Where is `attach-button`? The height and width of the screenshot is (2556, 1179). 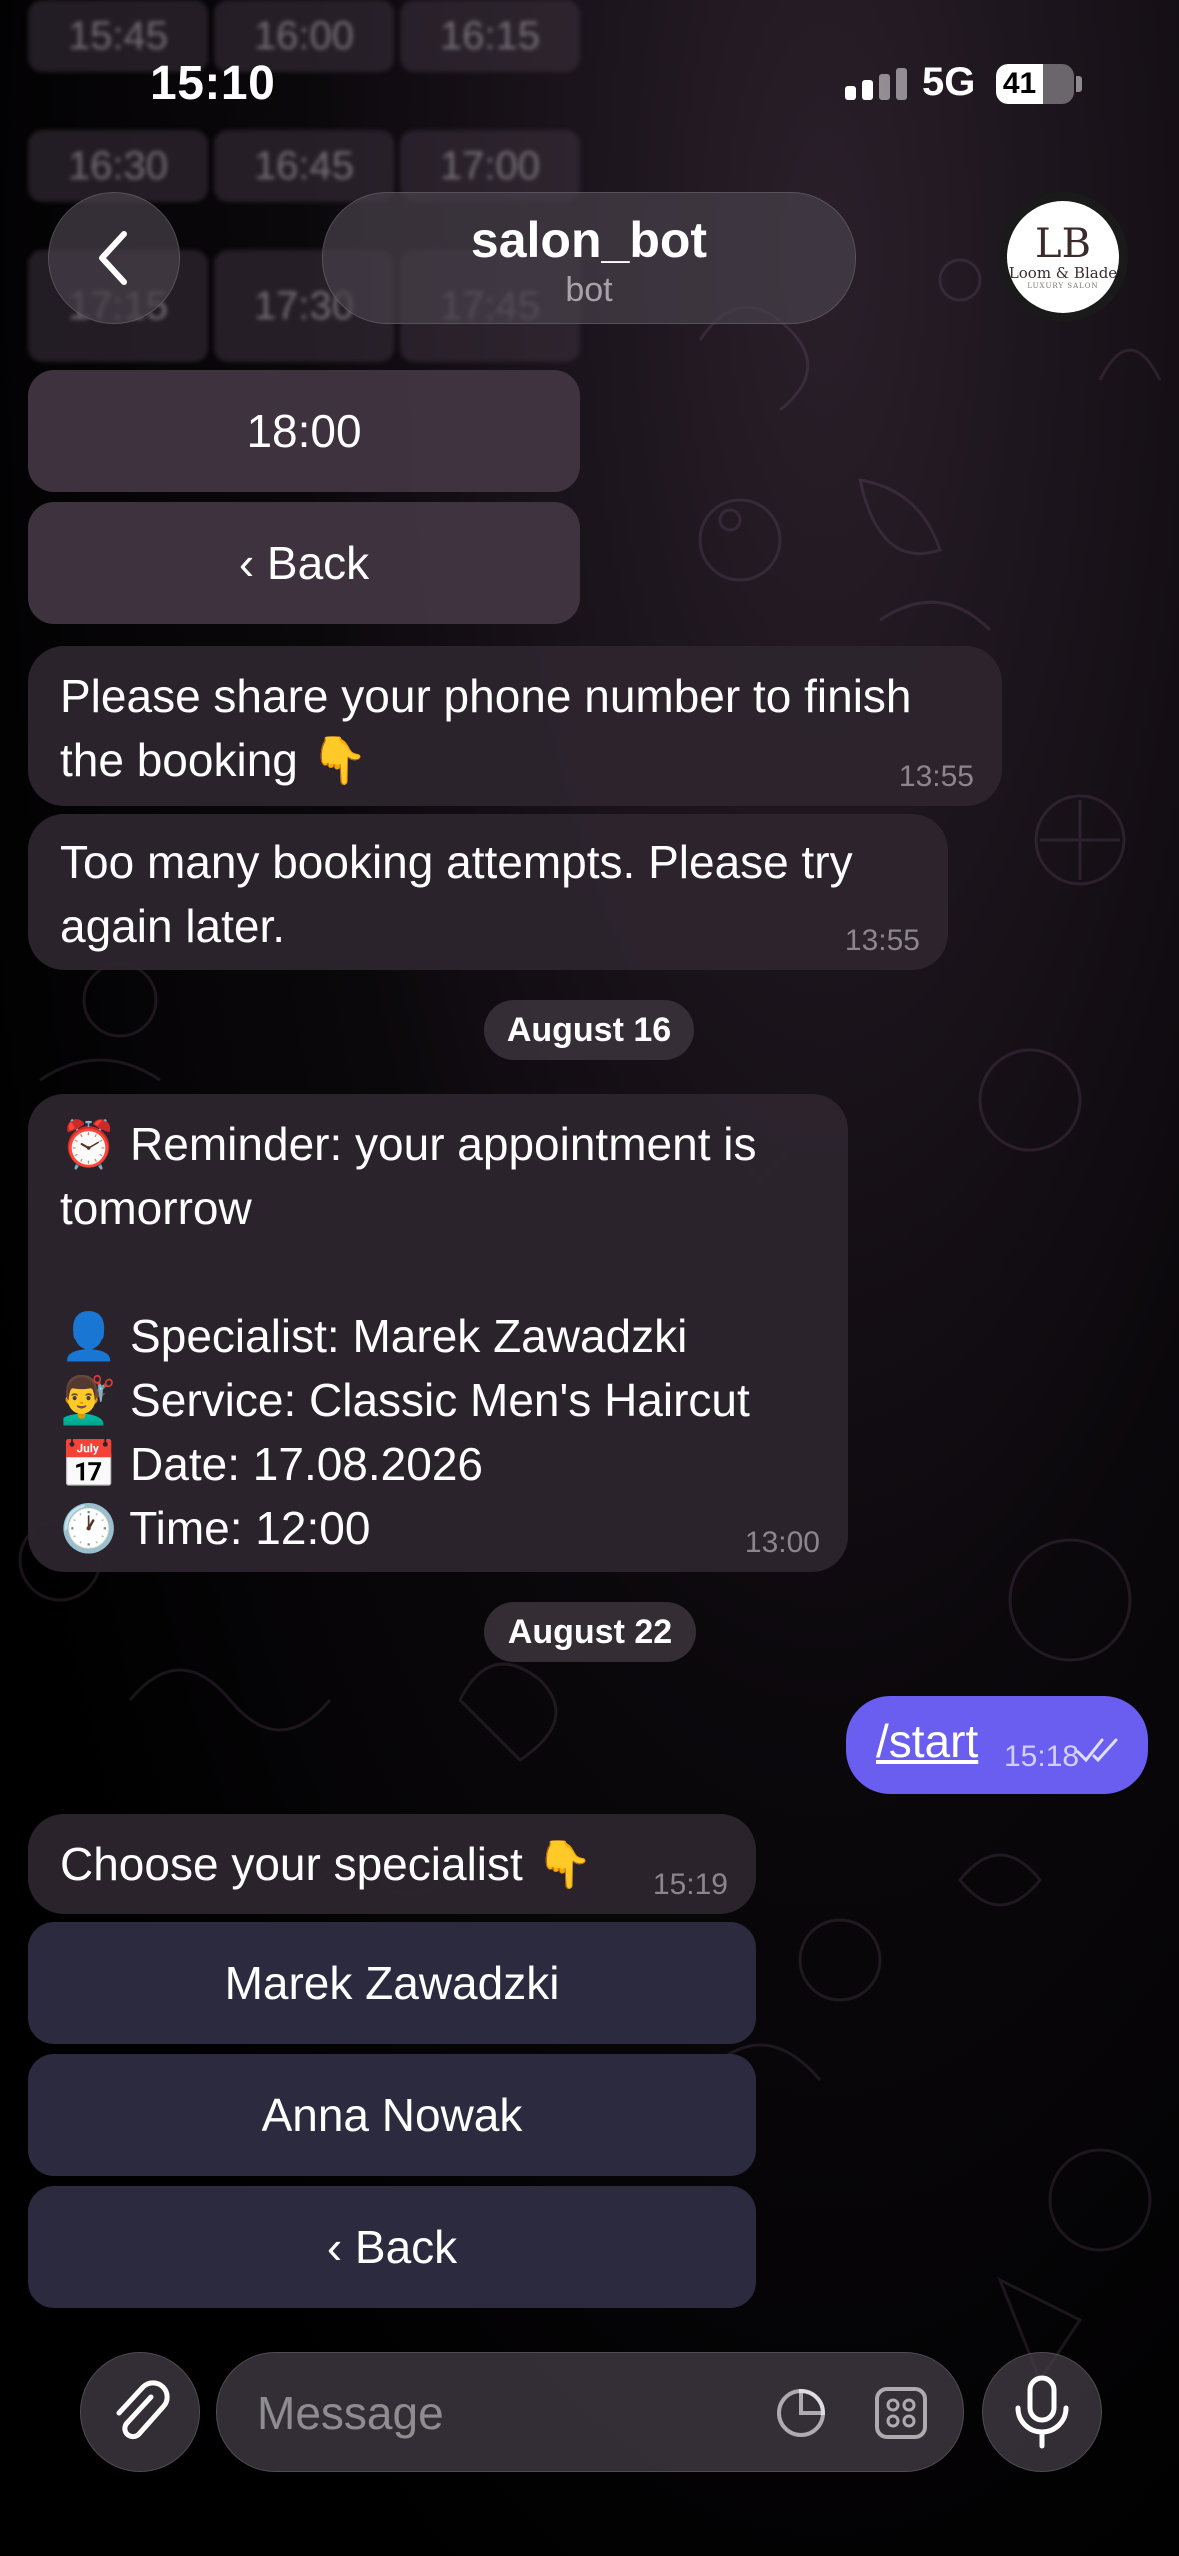
attach-button is located at coordinates (140, 2412).